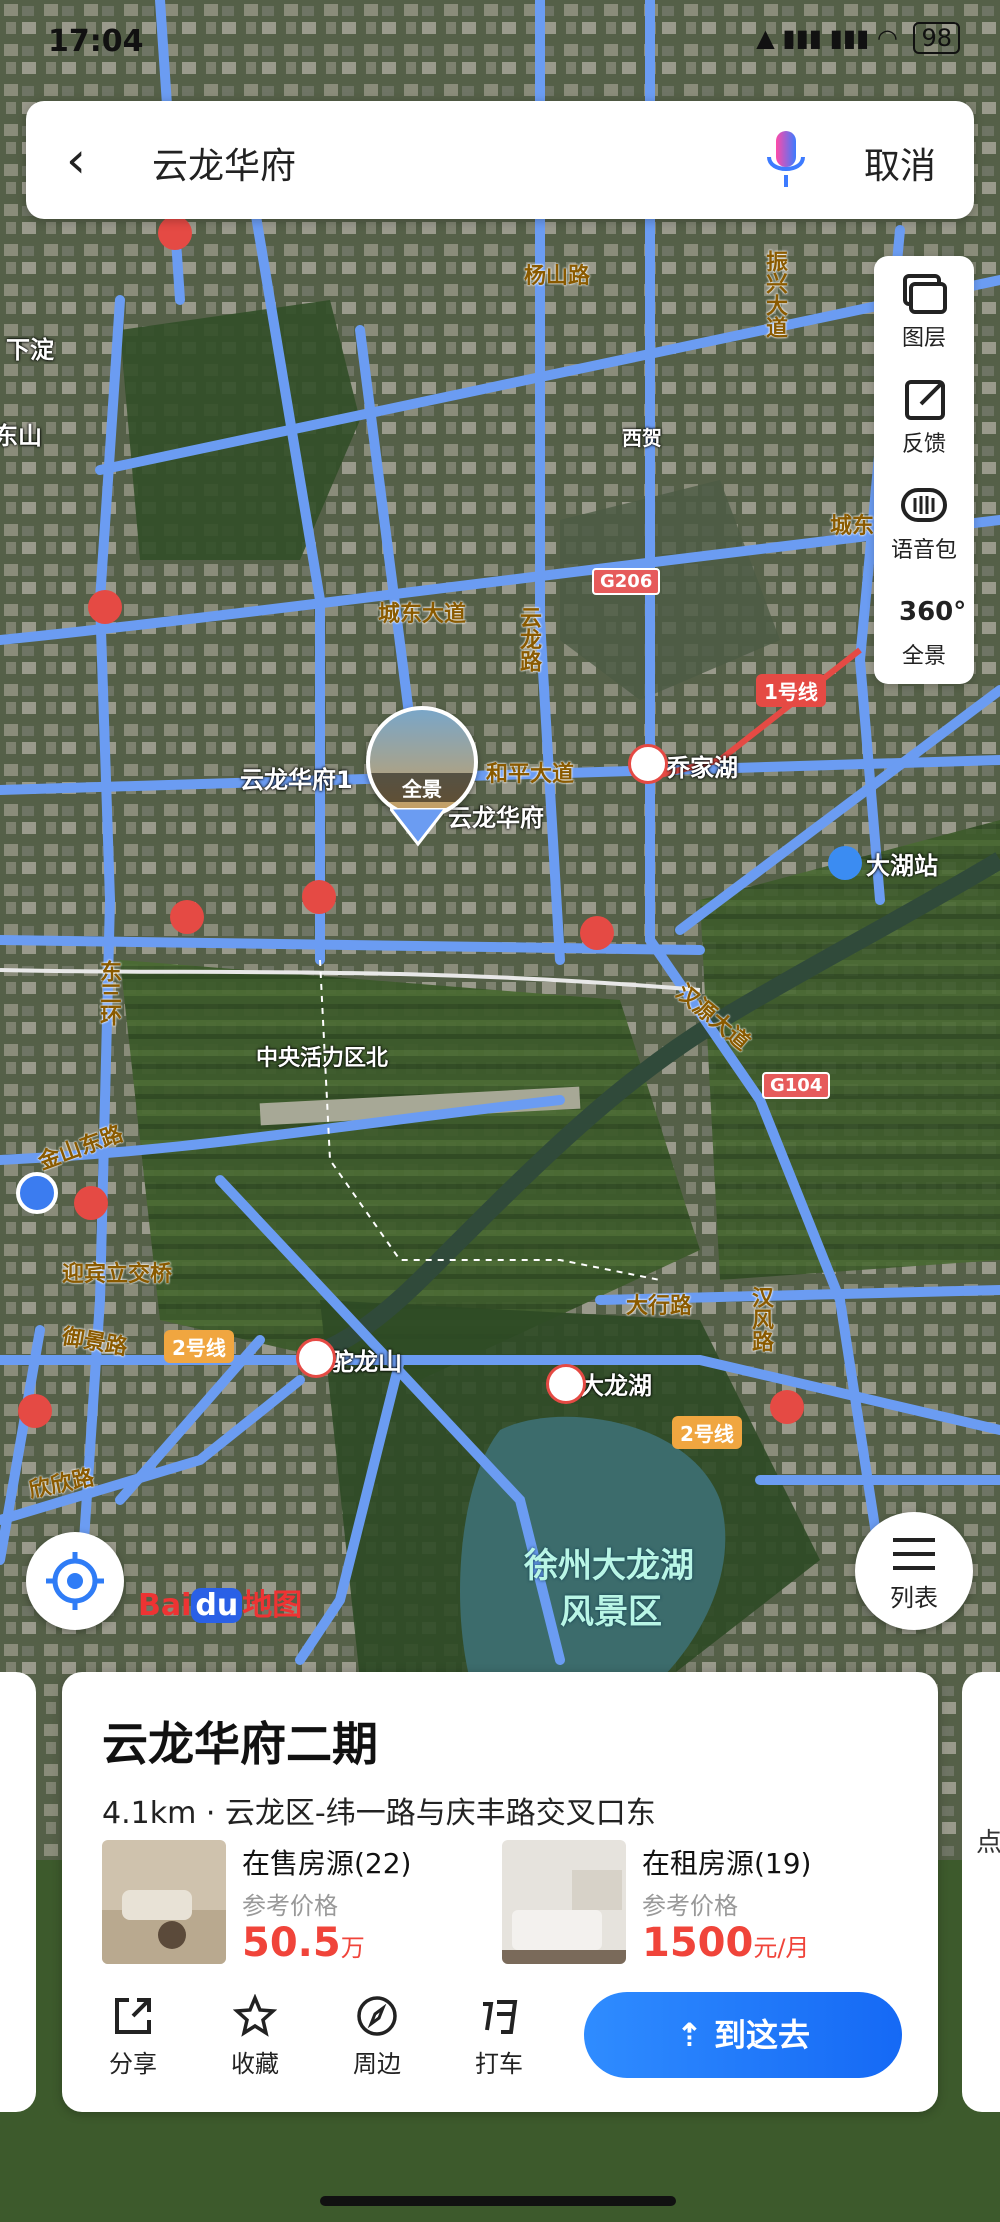  Describe the element at coordinates (659, 1306) in the screenshot. I see `road-label: 大行路` at that location.